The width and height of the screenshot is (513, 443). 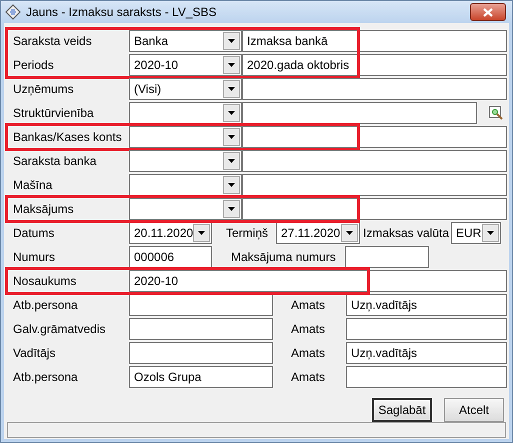 What do you see at coordinates (43, 209) in the screenshot?
I see `field-label: Maksājums` at bounding box center [43, 209].